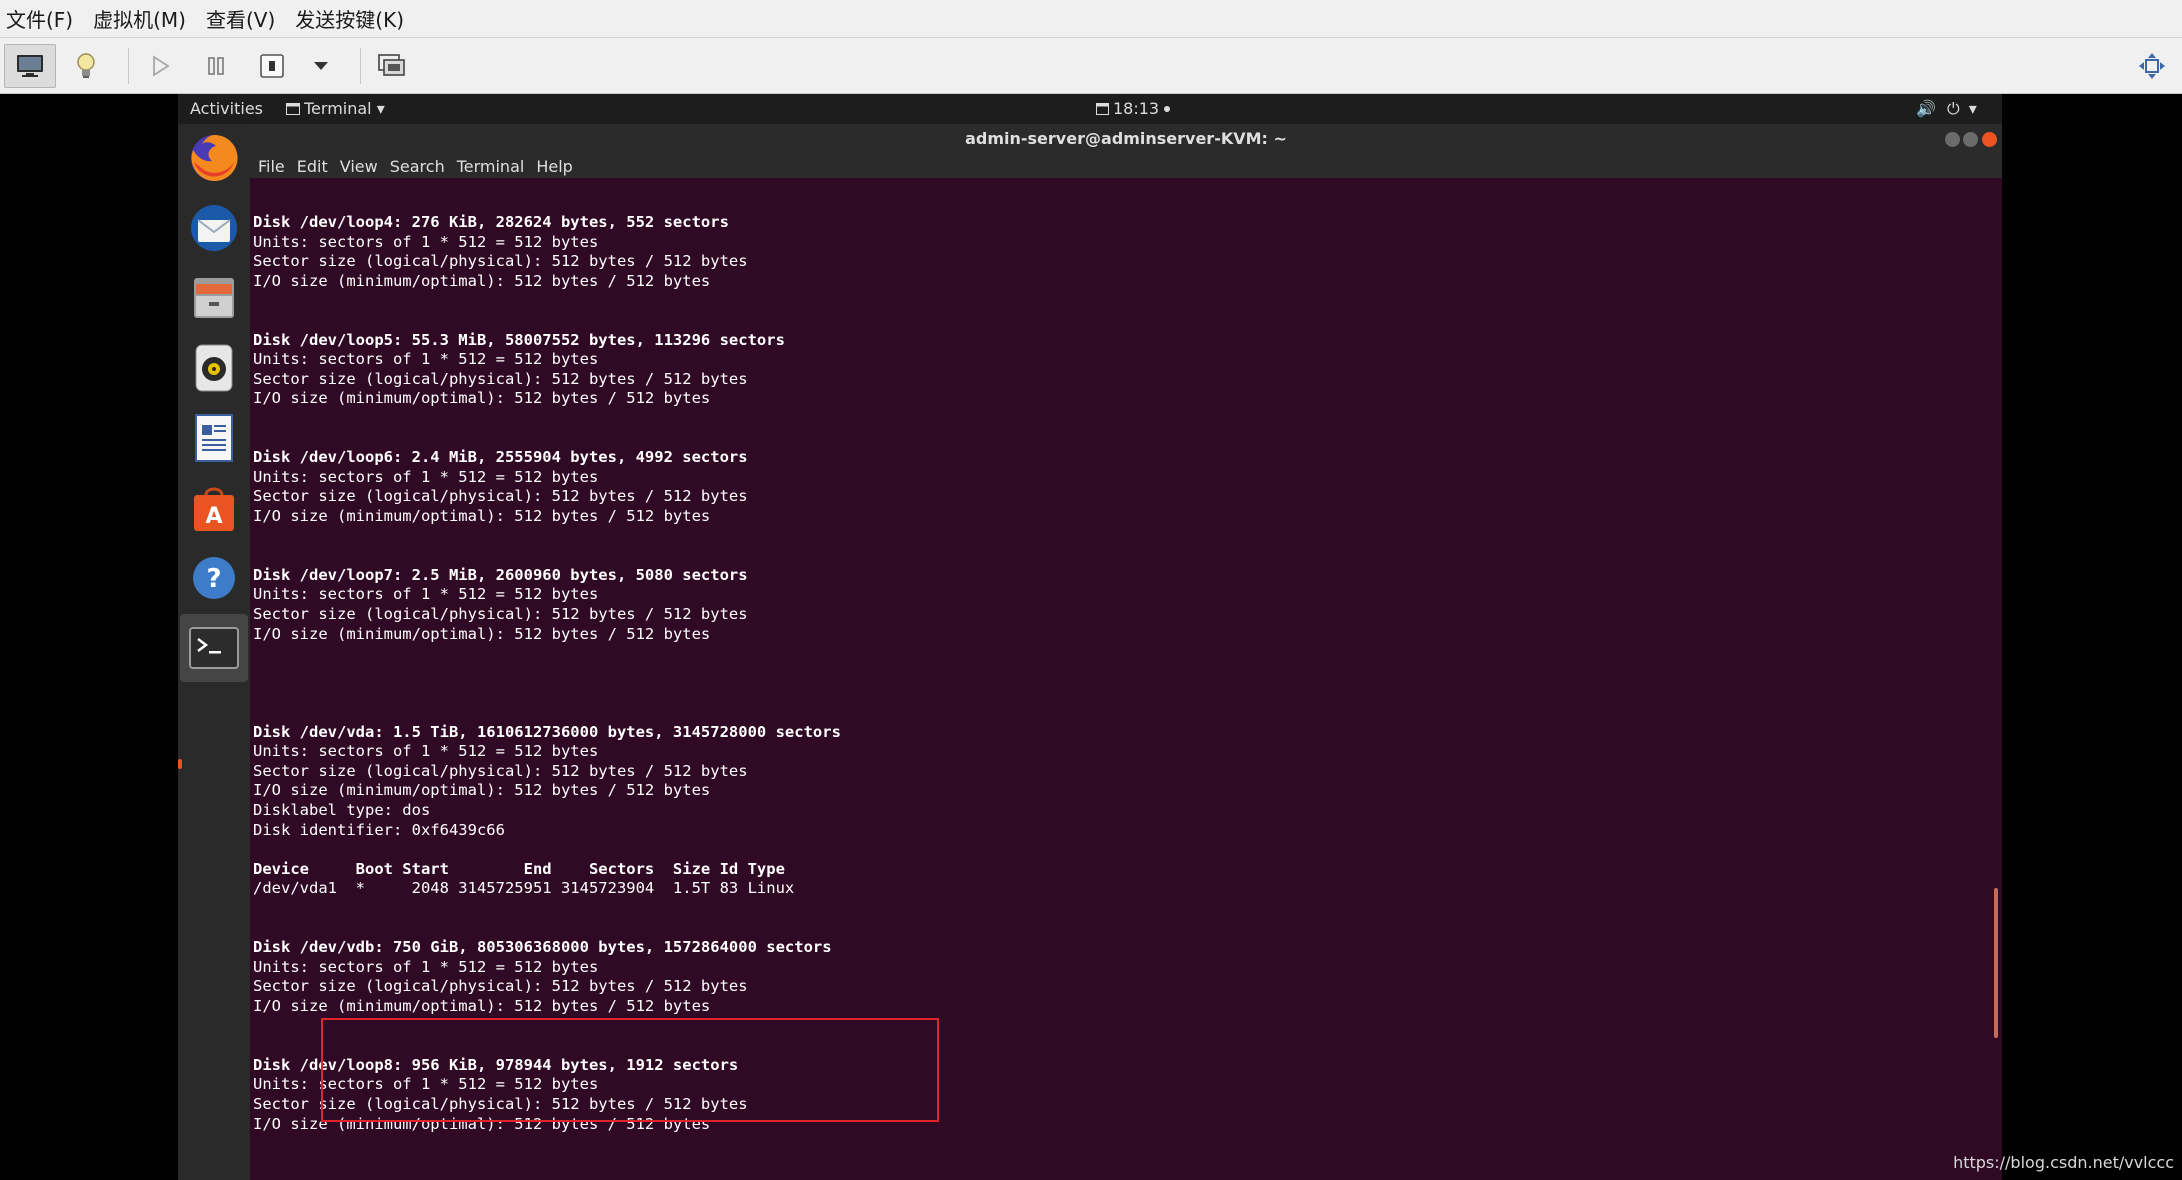 This screenshot has height=1180, width=2182. Describe the element at coordinates (630, 1070) in the screenshot. I see `highlight-annotation-box` at that location.